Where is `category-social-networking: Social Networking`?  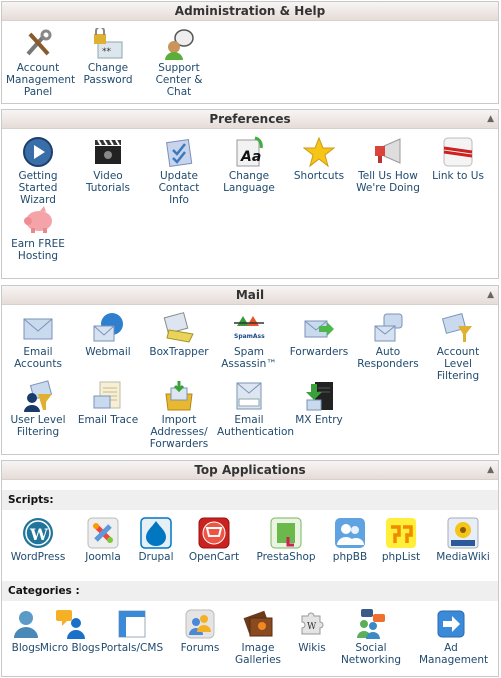 category-social-networking: Social Networking is located at coordinates (371, 637).